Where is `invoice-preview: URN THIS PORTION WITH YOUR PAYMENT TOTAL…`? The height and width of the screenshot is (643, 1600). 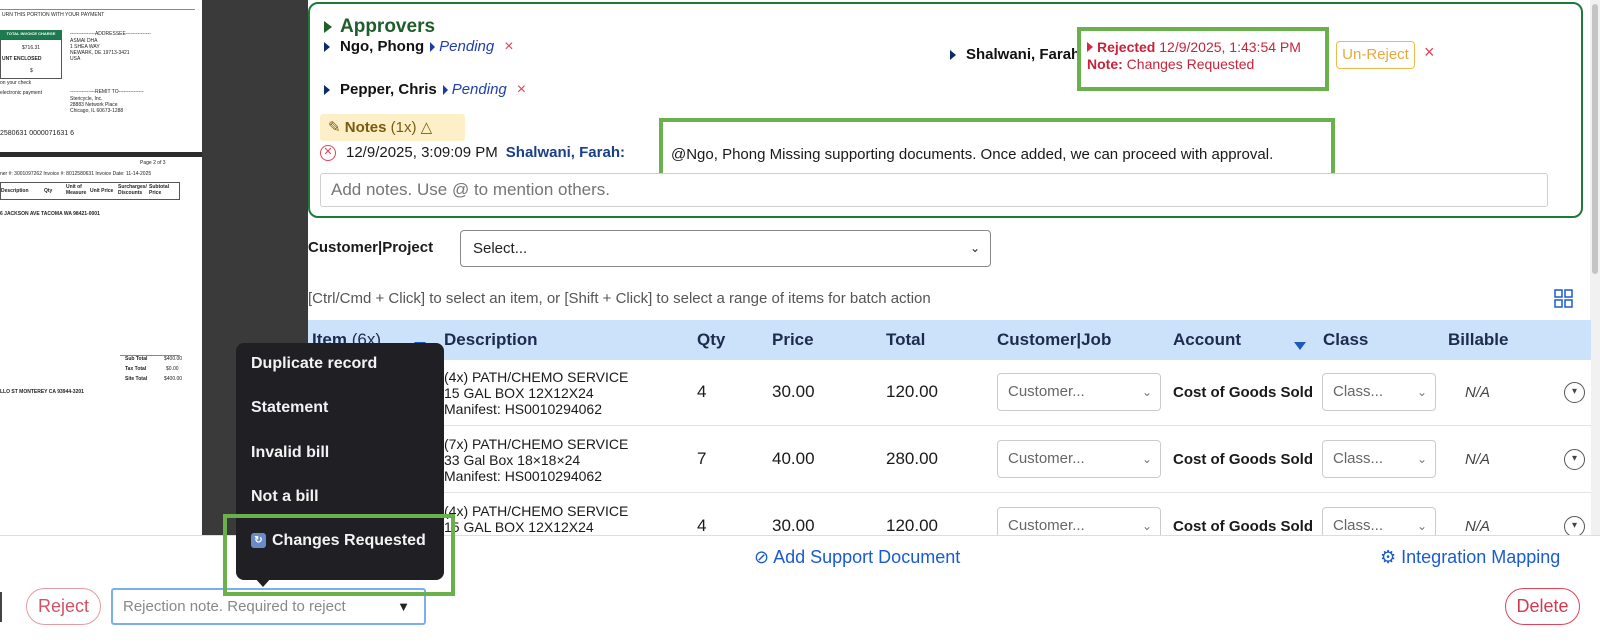
invoice-preview: URN THIS PORTION WITH YOUR PAYMENT TOTAL… is located at coordinates (101, 267).